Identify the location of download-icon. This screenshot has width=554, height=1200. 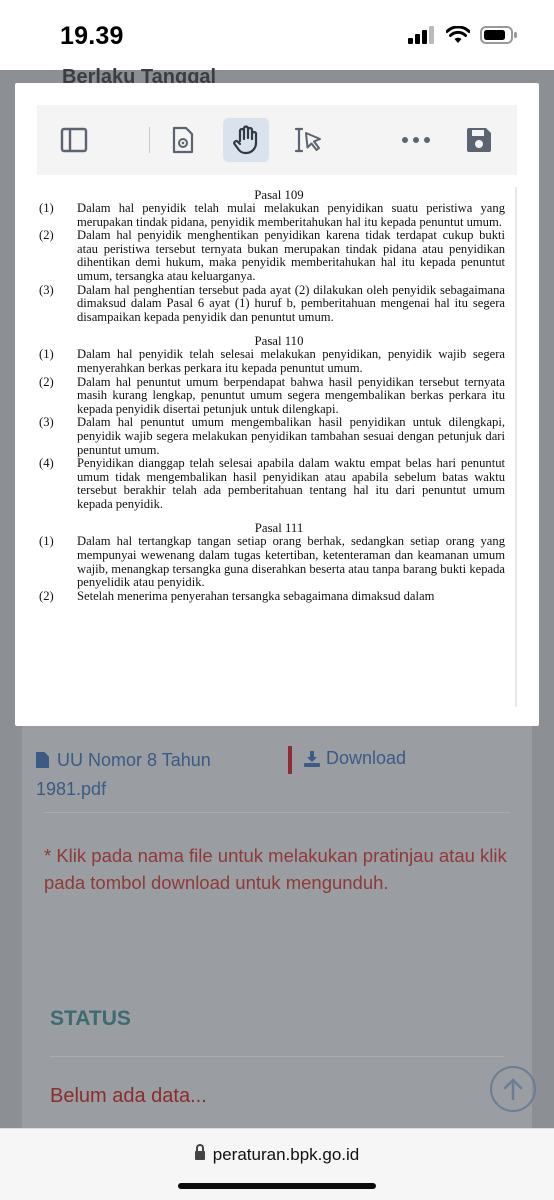
(312, 758).